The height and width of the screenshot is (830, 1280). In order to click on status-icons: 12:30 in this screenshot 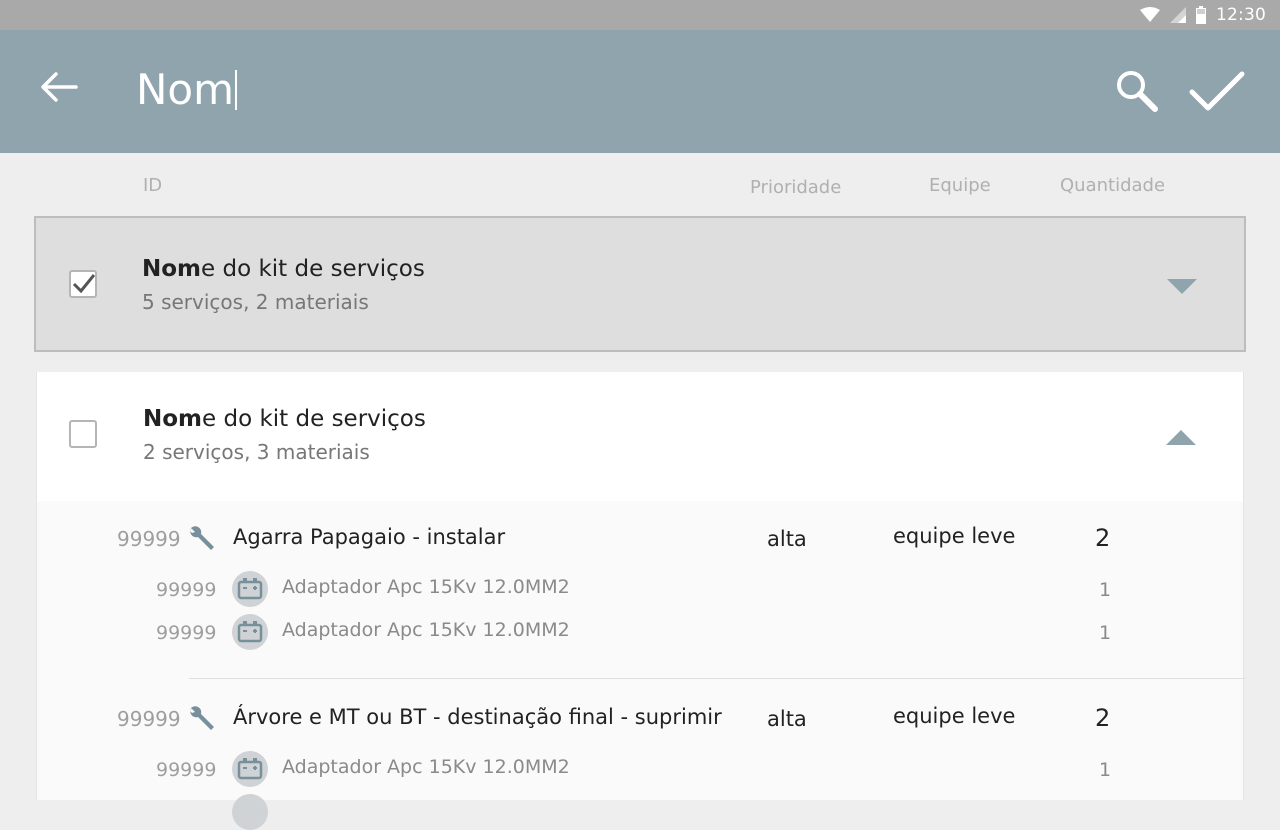, I will do `click(1203, 15)`.